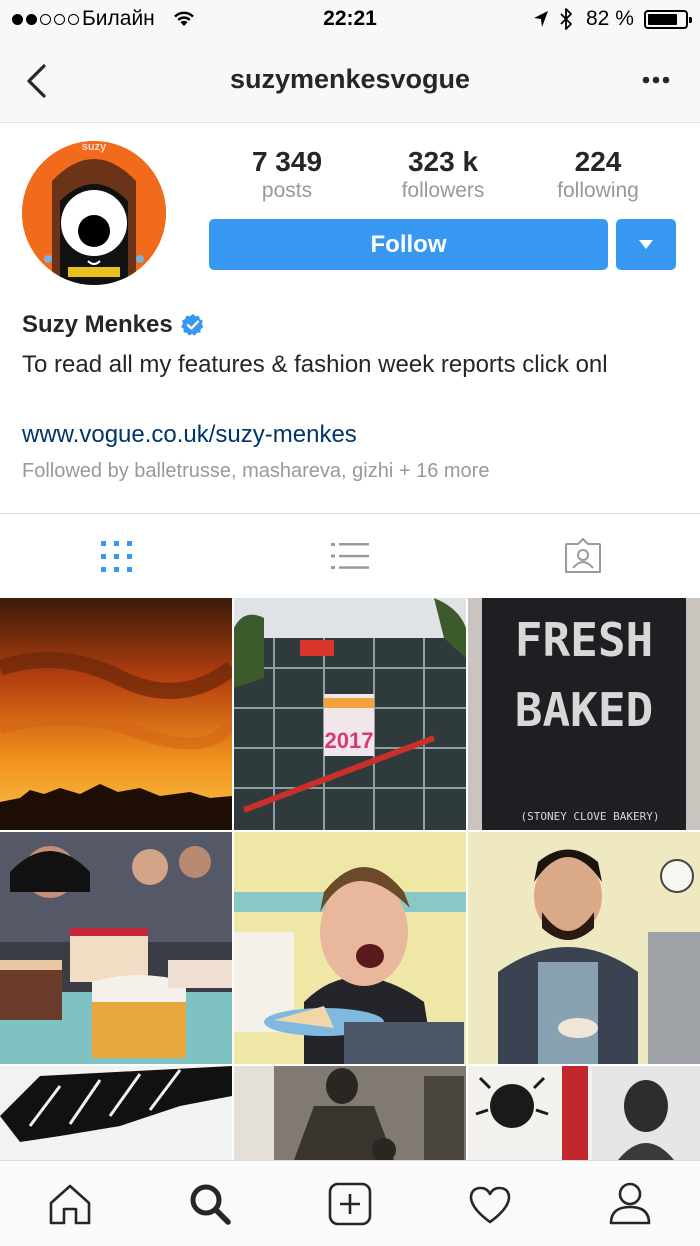 The width and height of the screenshot is (700, 1246). Describe the element at coordinates (566, 19) in the screenshot. I see `bluetooth-icon` at that location.